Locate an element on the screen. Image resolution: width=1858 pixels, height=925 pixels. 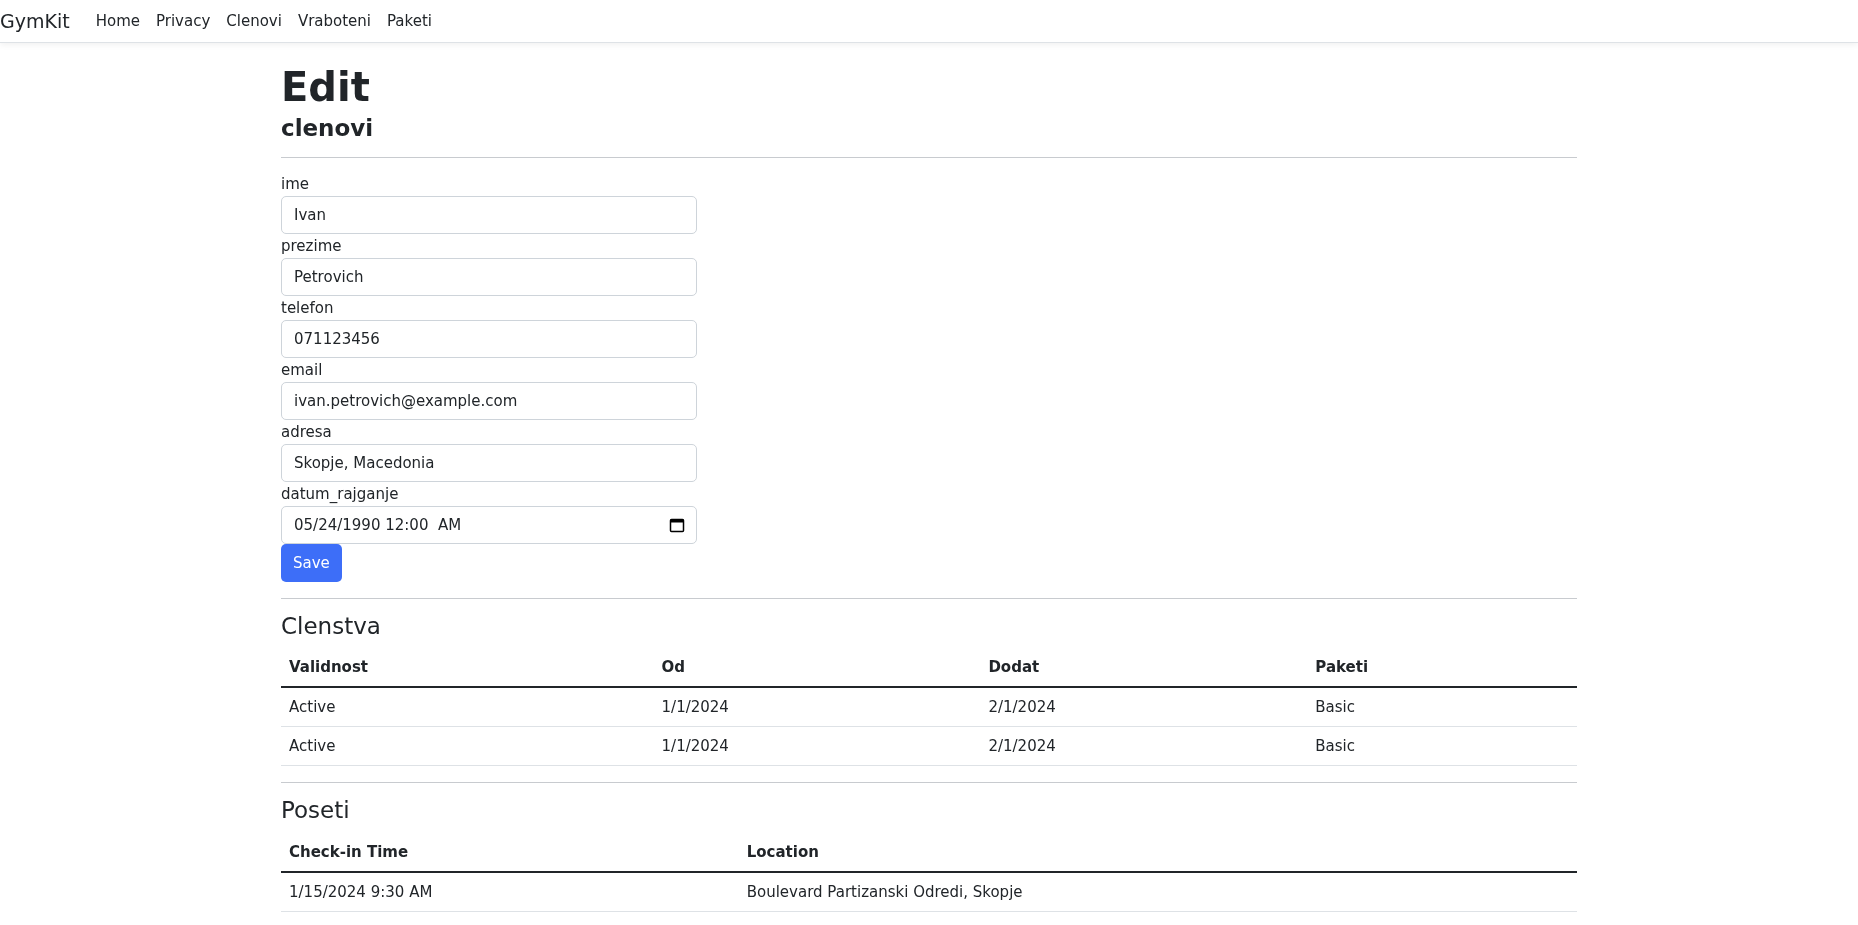
column-header: Check-in Time is located at coordinates (510, 852).